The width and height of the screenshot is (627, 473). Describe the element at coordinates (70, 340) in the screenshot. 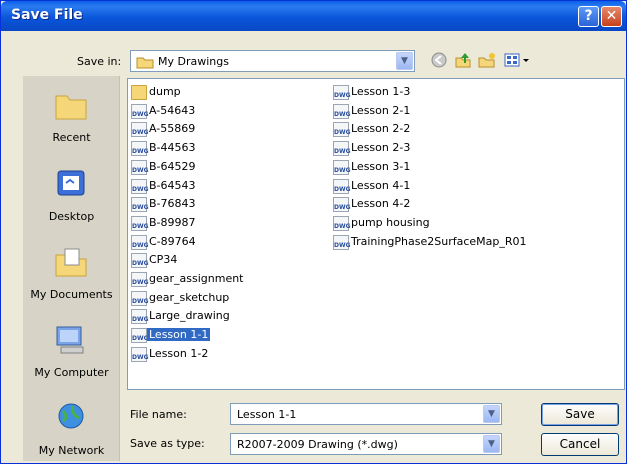

I see `my-computer-icon` at that location.